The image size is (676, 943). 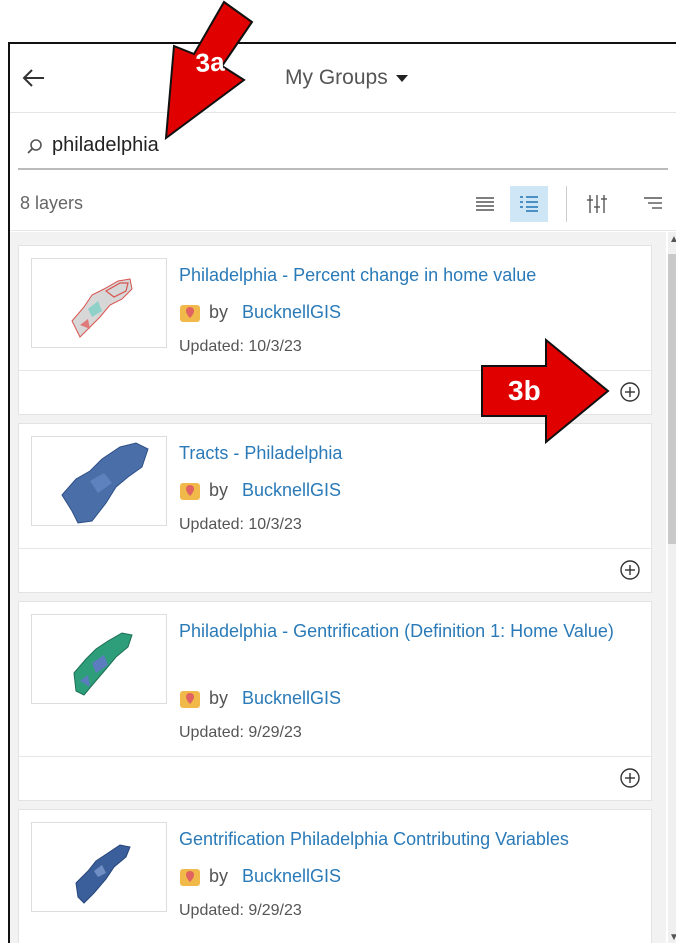 I want to click on group-selector: My Groups, so click(x=346, y=78).